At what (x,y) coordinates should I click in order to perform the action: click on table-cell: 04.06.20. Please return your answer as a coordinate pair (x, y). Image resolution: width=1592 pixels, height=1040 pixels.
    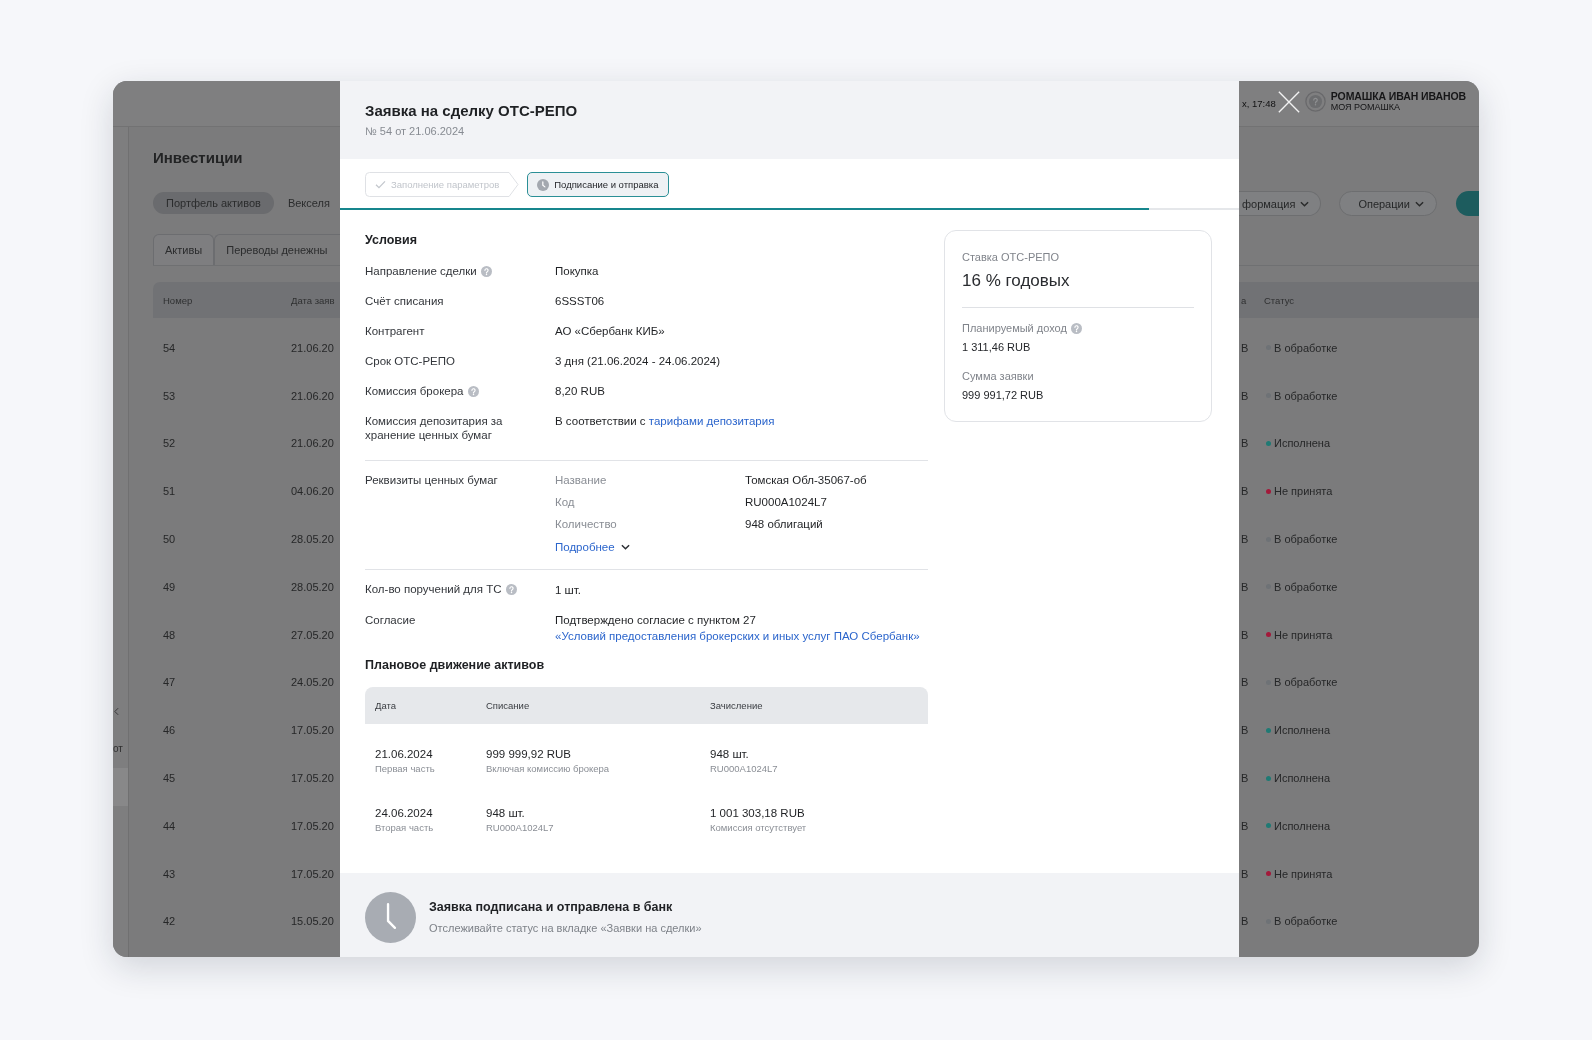
    Looking at the image, I should click on (312, 491).